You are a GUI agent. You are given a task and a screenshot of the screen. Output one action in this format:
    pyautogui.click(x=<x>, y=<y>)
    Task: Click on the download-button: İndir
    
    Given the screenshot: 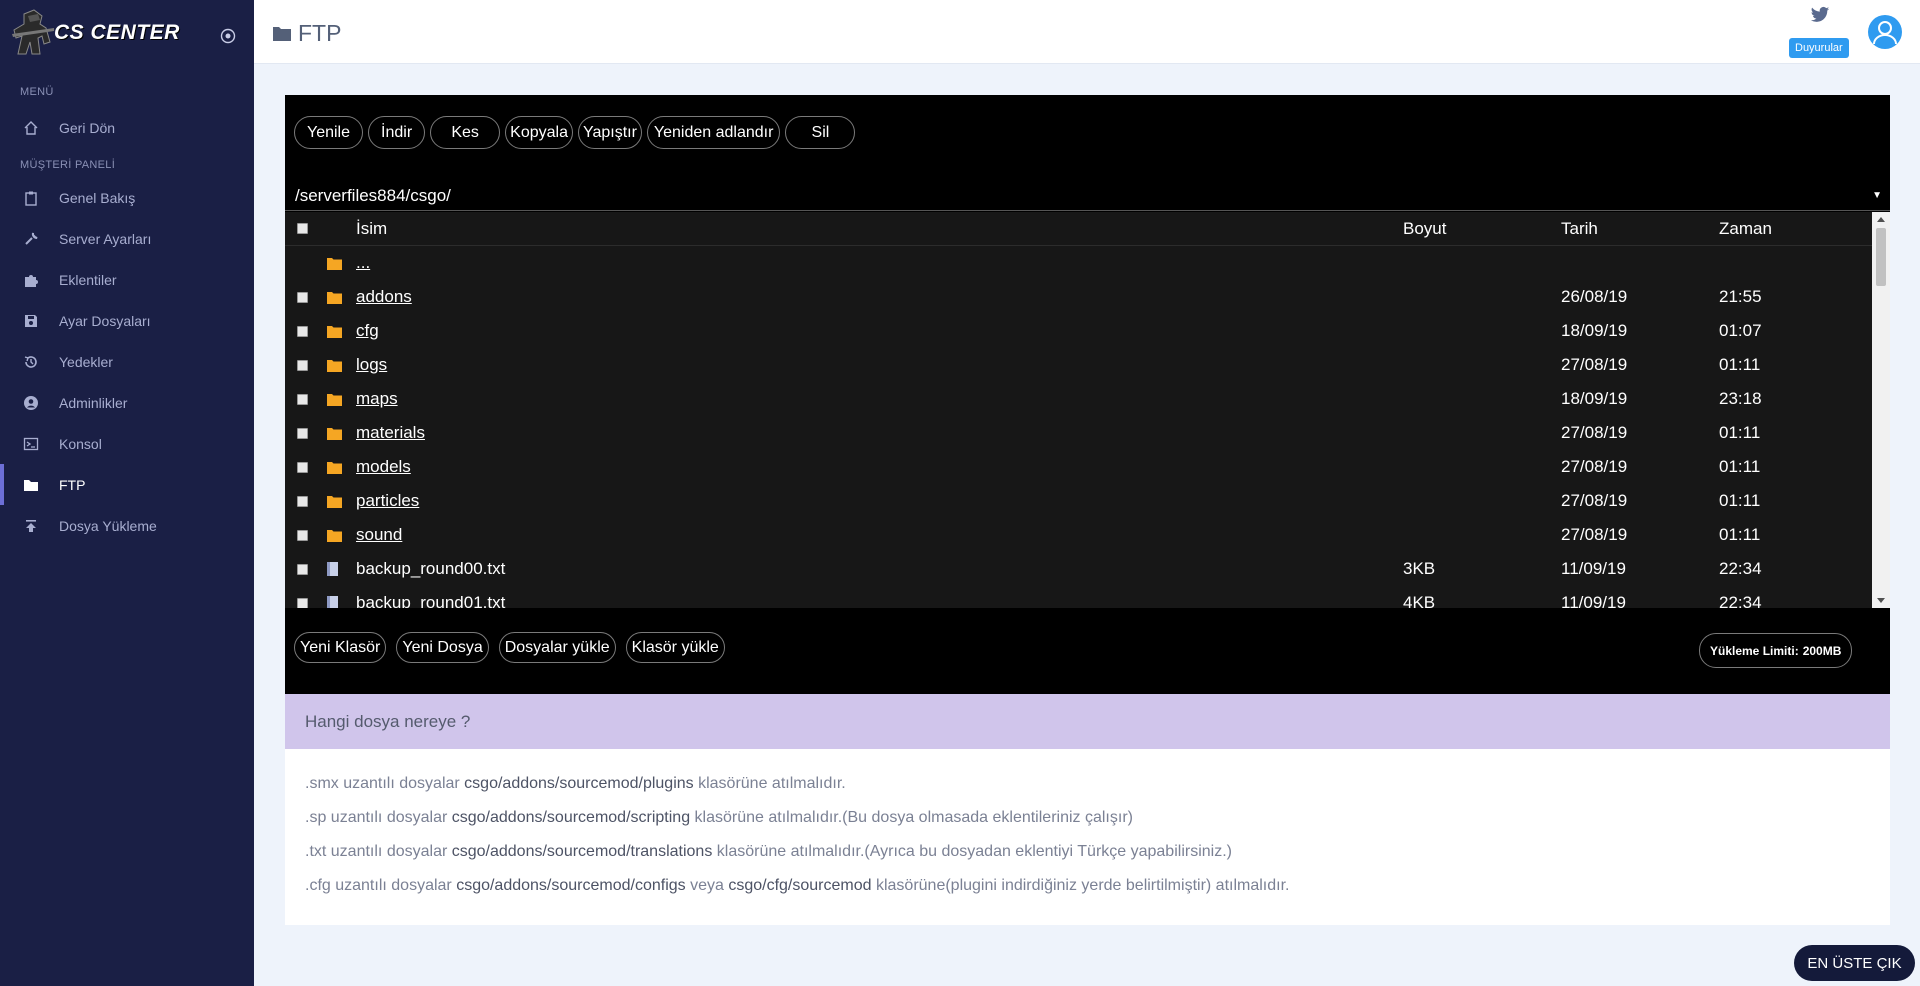 What is the action you would take?
    pyautogui.click(x=397, y=132)
    